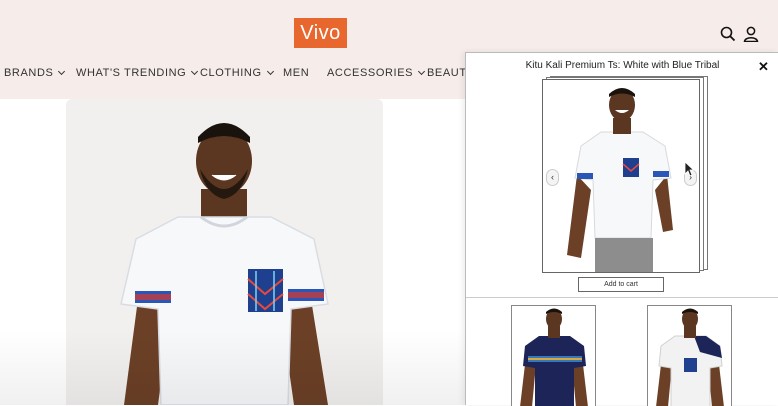  Describe the element at coordinates (621, 284) in the screenshot. I see `add-to-cart-button: Add to cart` at that location.